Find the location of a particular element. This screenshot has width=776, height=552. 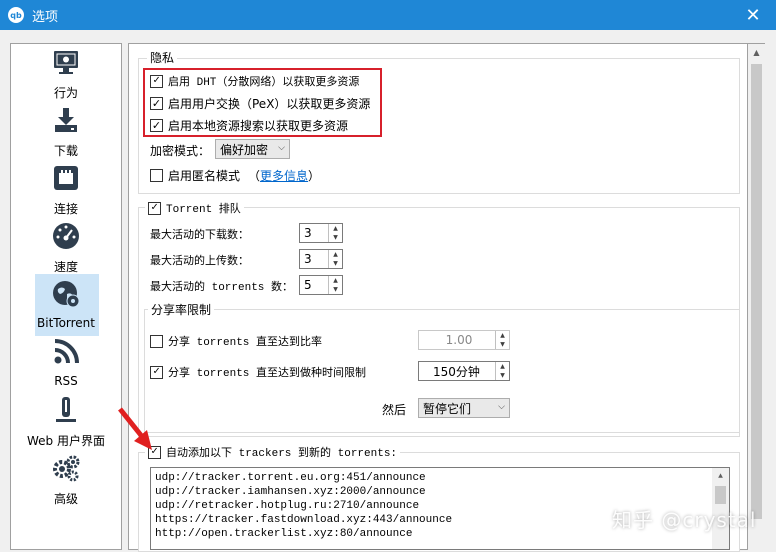

add-trackers-label: 自动添加以下 trackers 到新的 torrents: is located at coordinates (282, 454).